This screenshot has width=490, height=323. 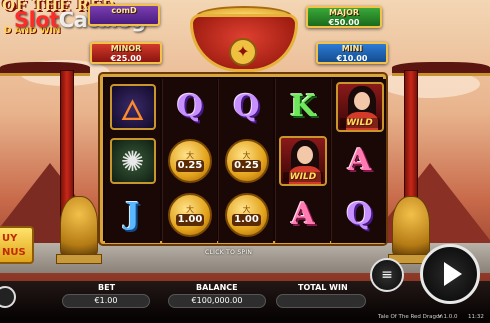 I want to click on jackpot-grand: comD, so click(x=124, y=15).